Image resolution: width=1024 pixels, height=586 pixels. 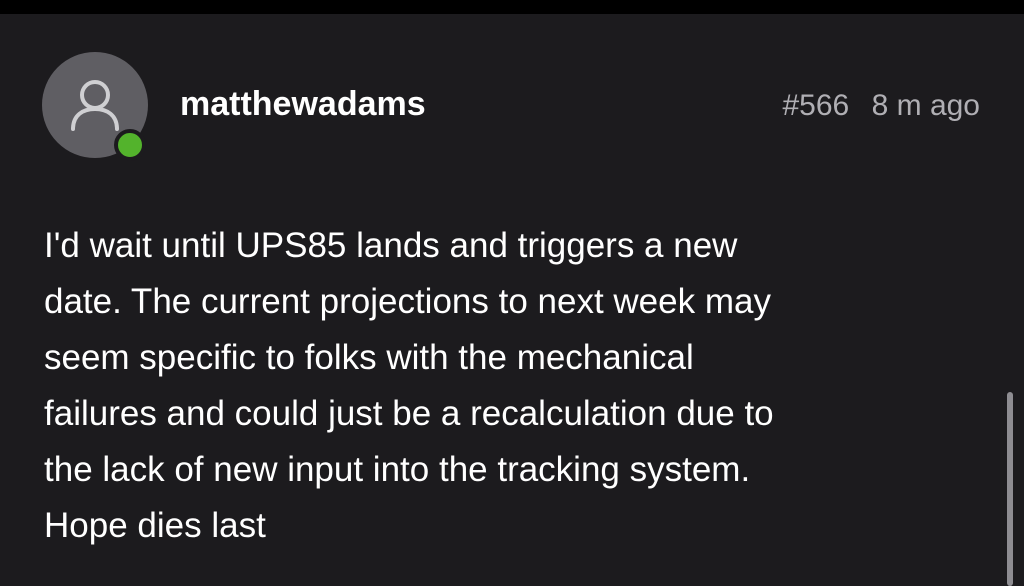 I want to click on post-body-line: Hope dies last, so click(x=155, y=525).